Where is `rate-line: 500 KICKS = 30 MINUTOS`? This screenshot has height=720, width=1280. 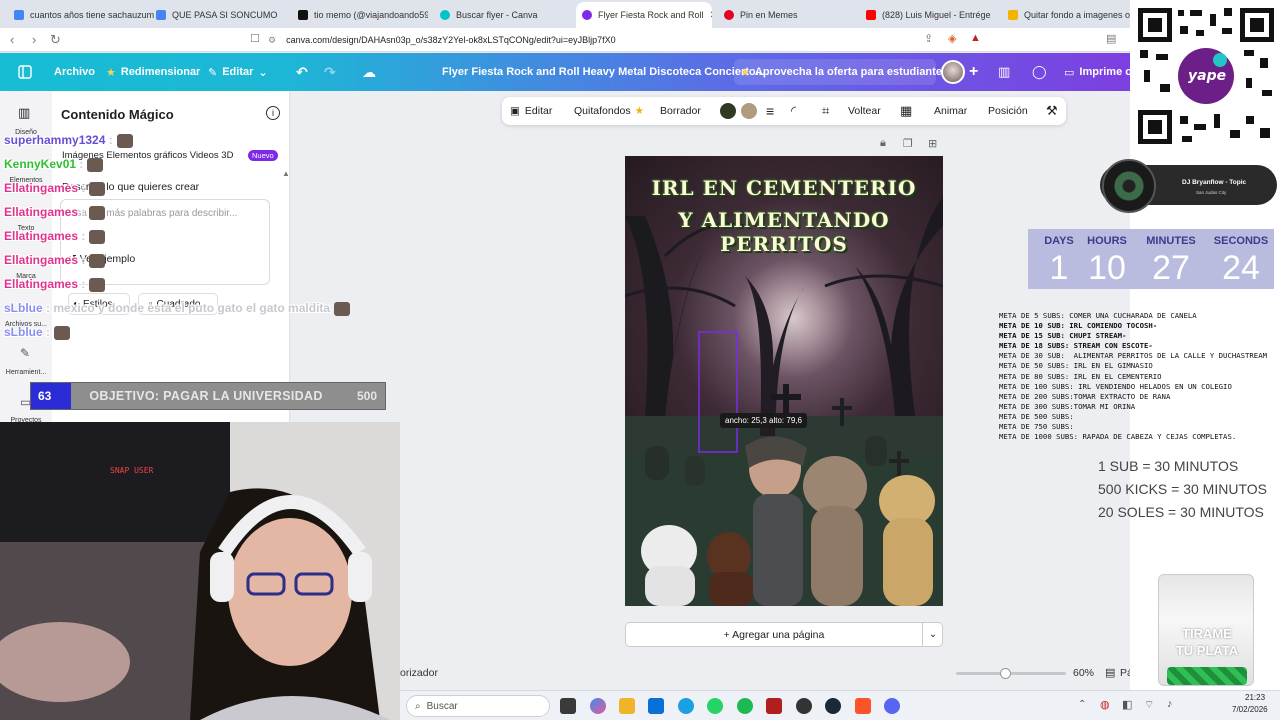 rate-line: 500 KICKS = 30 MINUTOS is located at coordinates (1182, 489).